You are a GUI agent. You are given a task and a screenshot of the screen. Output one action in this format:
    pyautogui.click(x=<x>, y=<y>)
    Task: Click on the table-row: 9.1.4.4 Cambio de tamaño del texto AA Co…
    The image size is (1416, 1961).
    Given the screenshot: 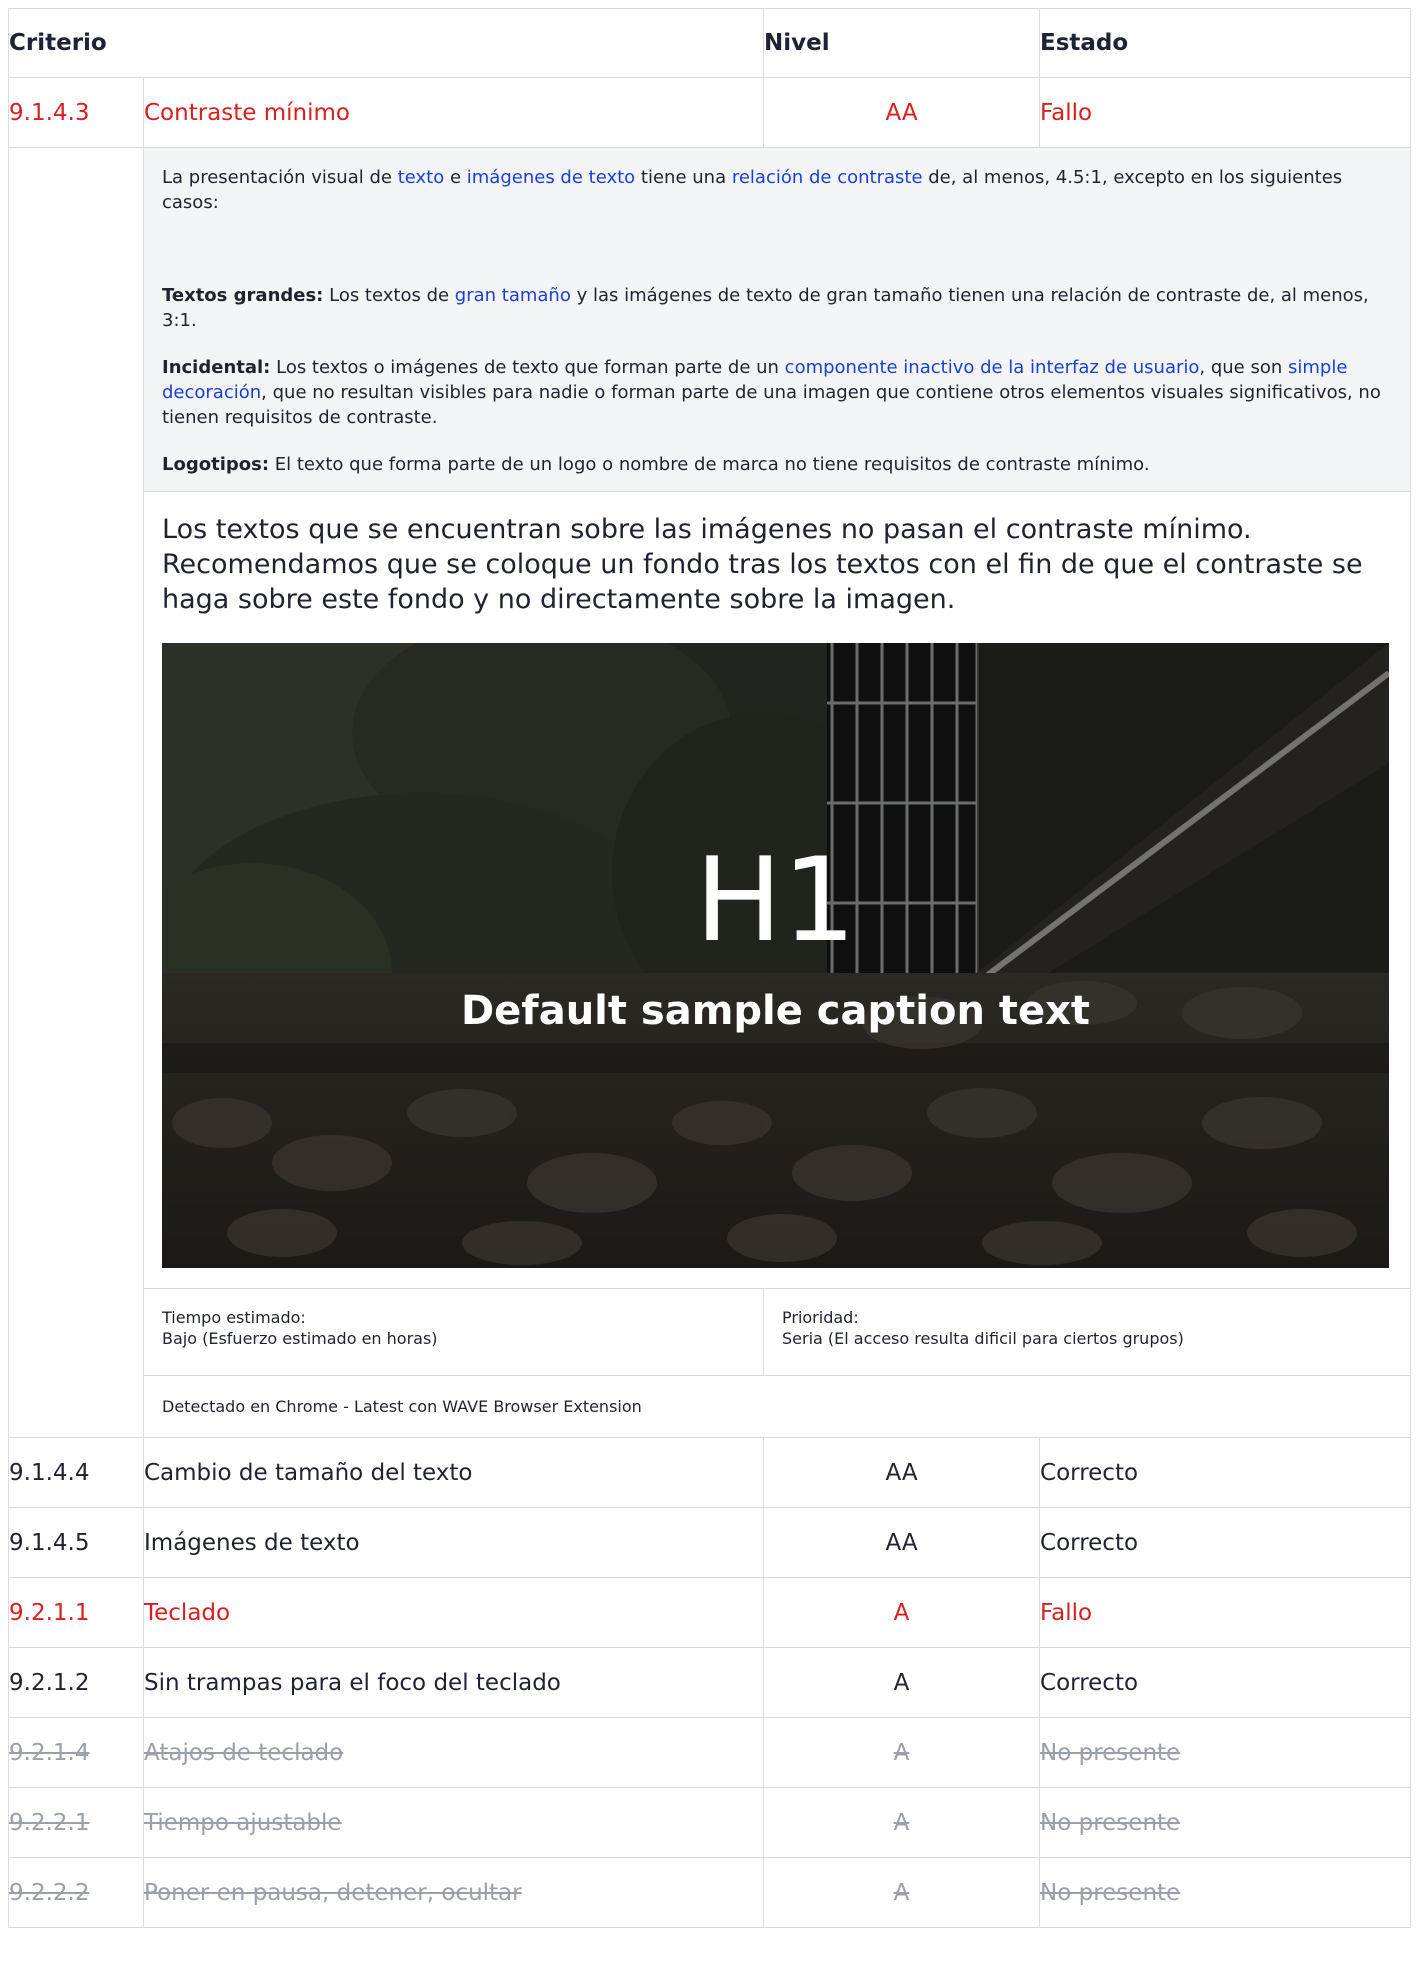 What is the action you would take?
    pyautogui.click(x=710, y=1472)
    